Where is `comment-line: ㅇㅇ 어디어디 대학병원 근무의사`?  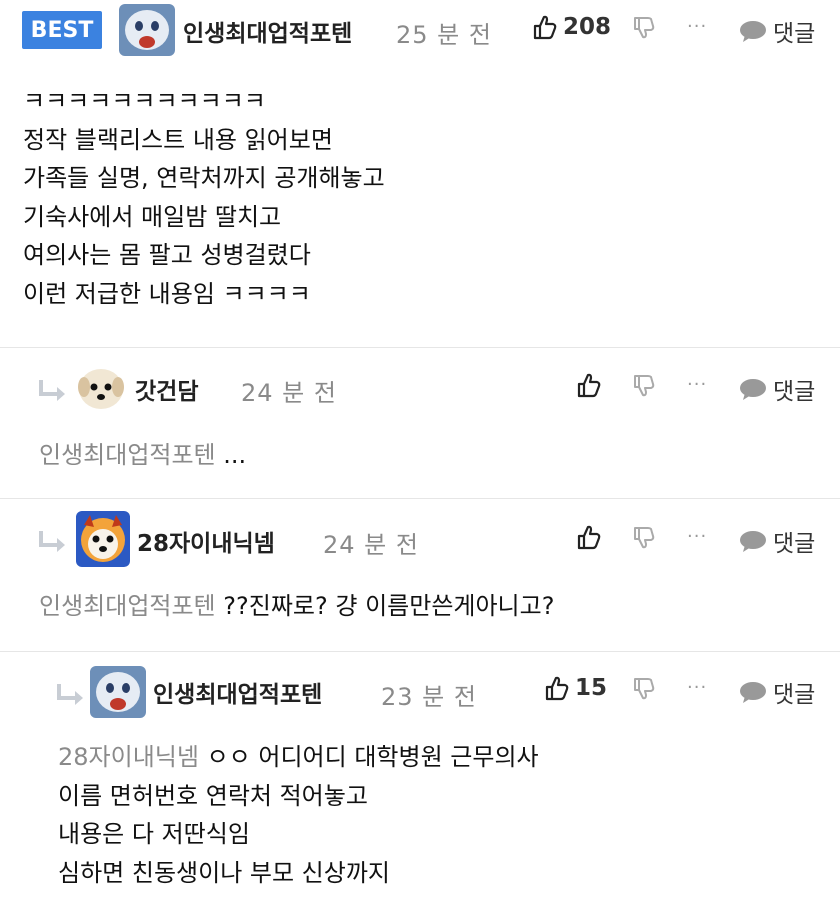
comment-line: ㅇㅇ 어디어디 대학병원 근무의사 is located at coordinates (372, 757).